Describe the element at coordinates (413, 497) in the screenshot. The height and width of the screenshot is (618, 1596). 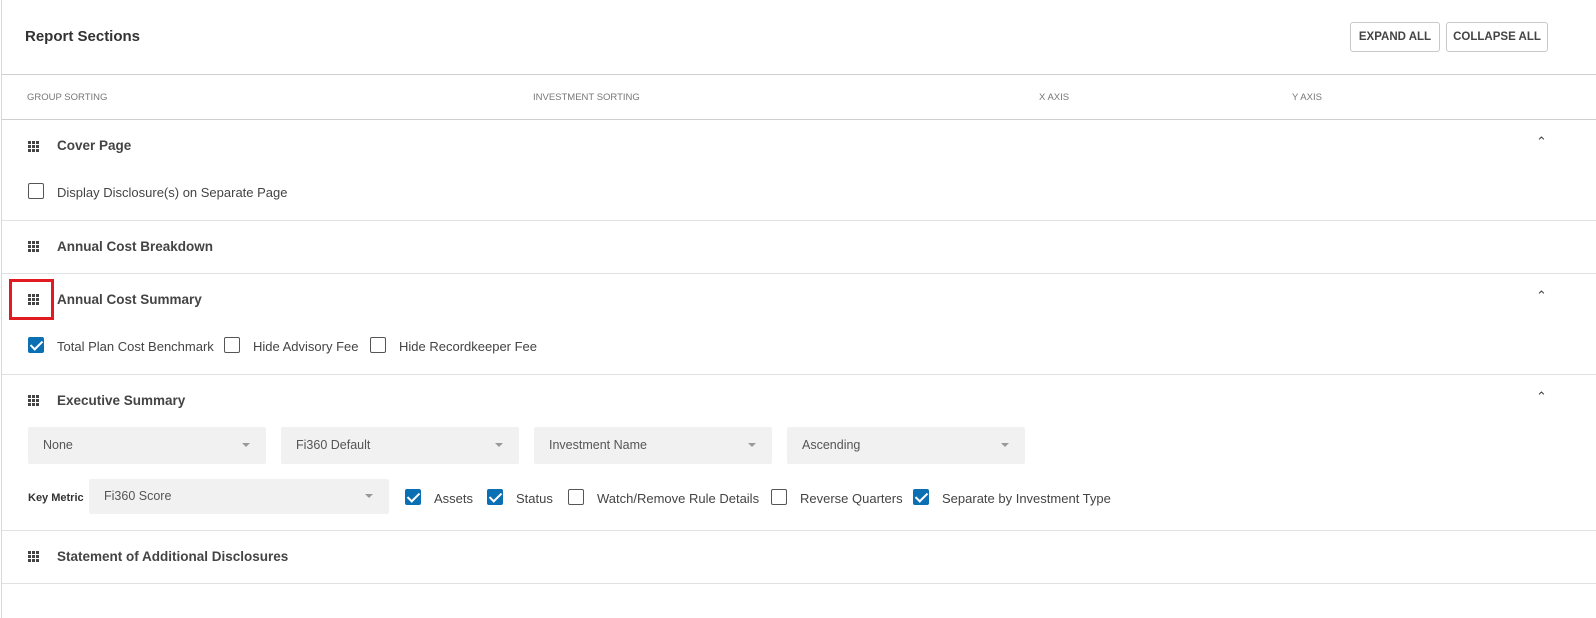
I see `checkbox-assets` at that location.